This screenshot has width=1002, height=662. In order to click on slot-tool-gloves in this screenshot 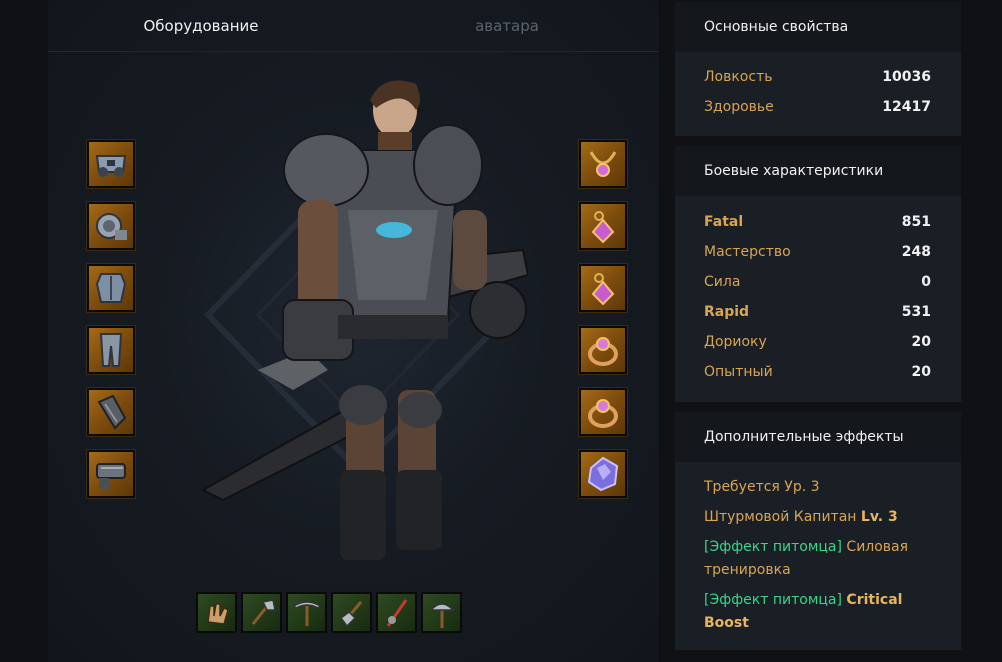, I will do `click(216, 612)`.